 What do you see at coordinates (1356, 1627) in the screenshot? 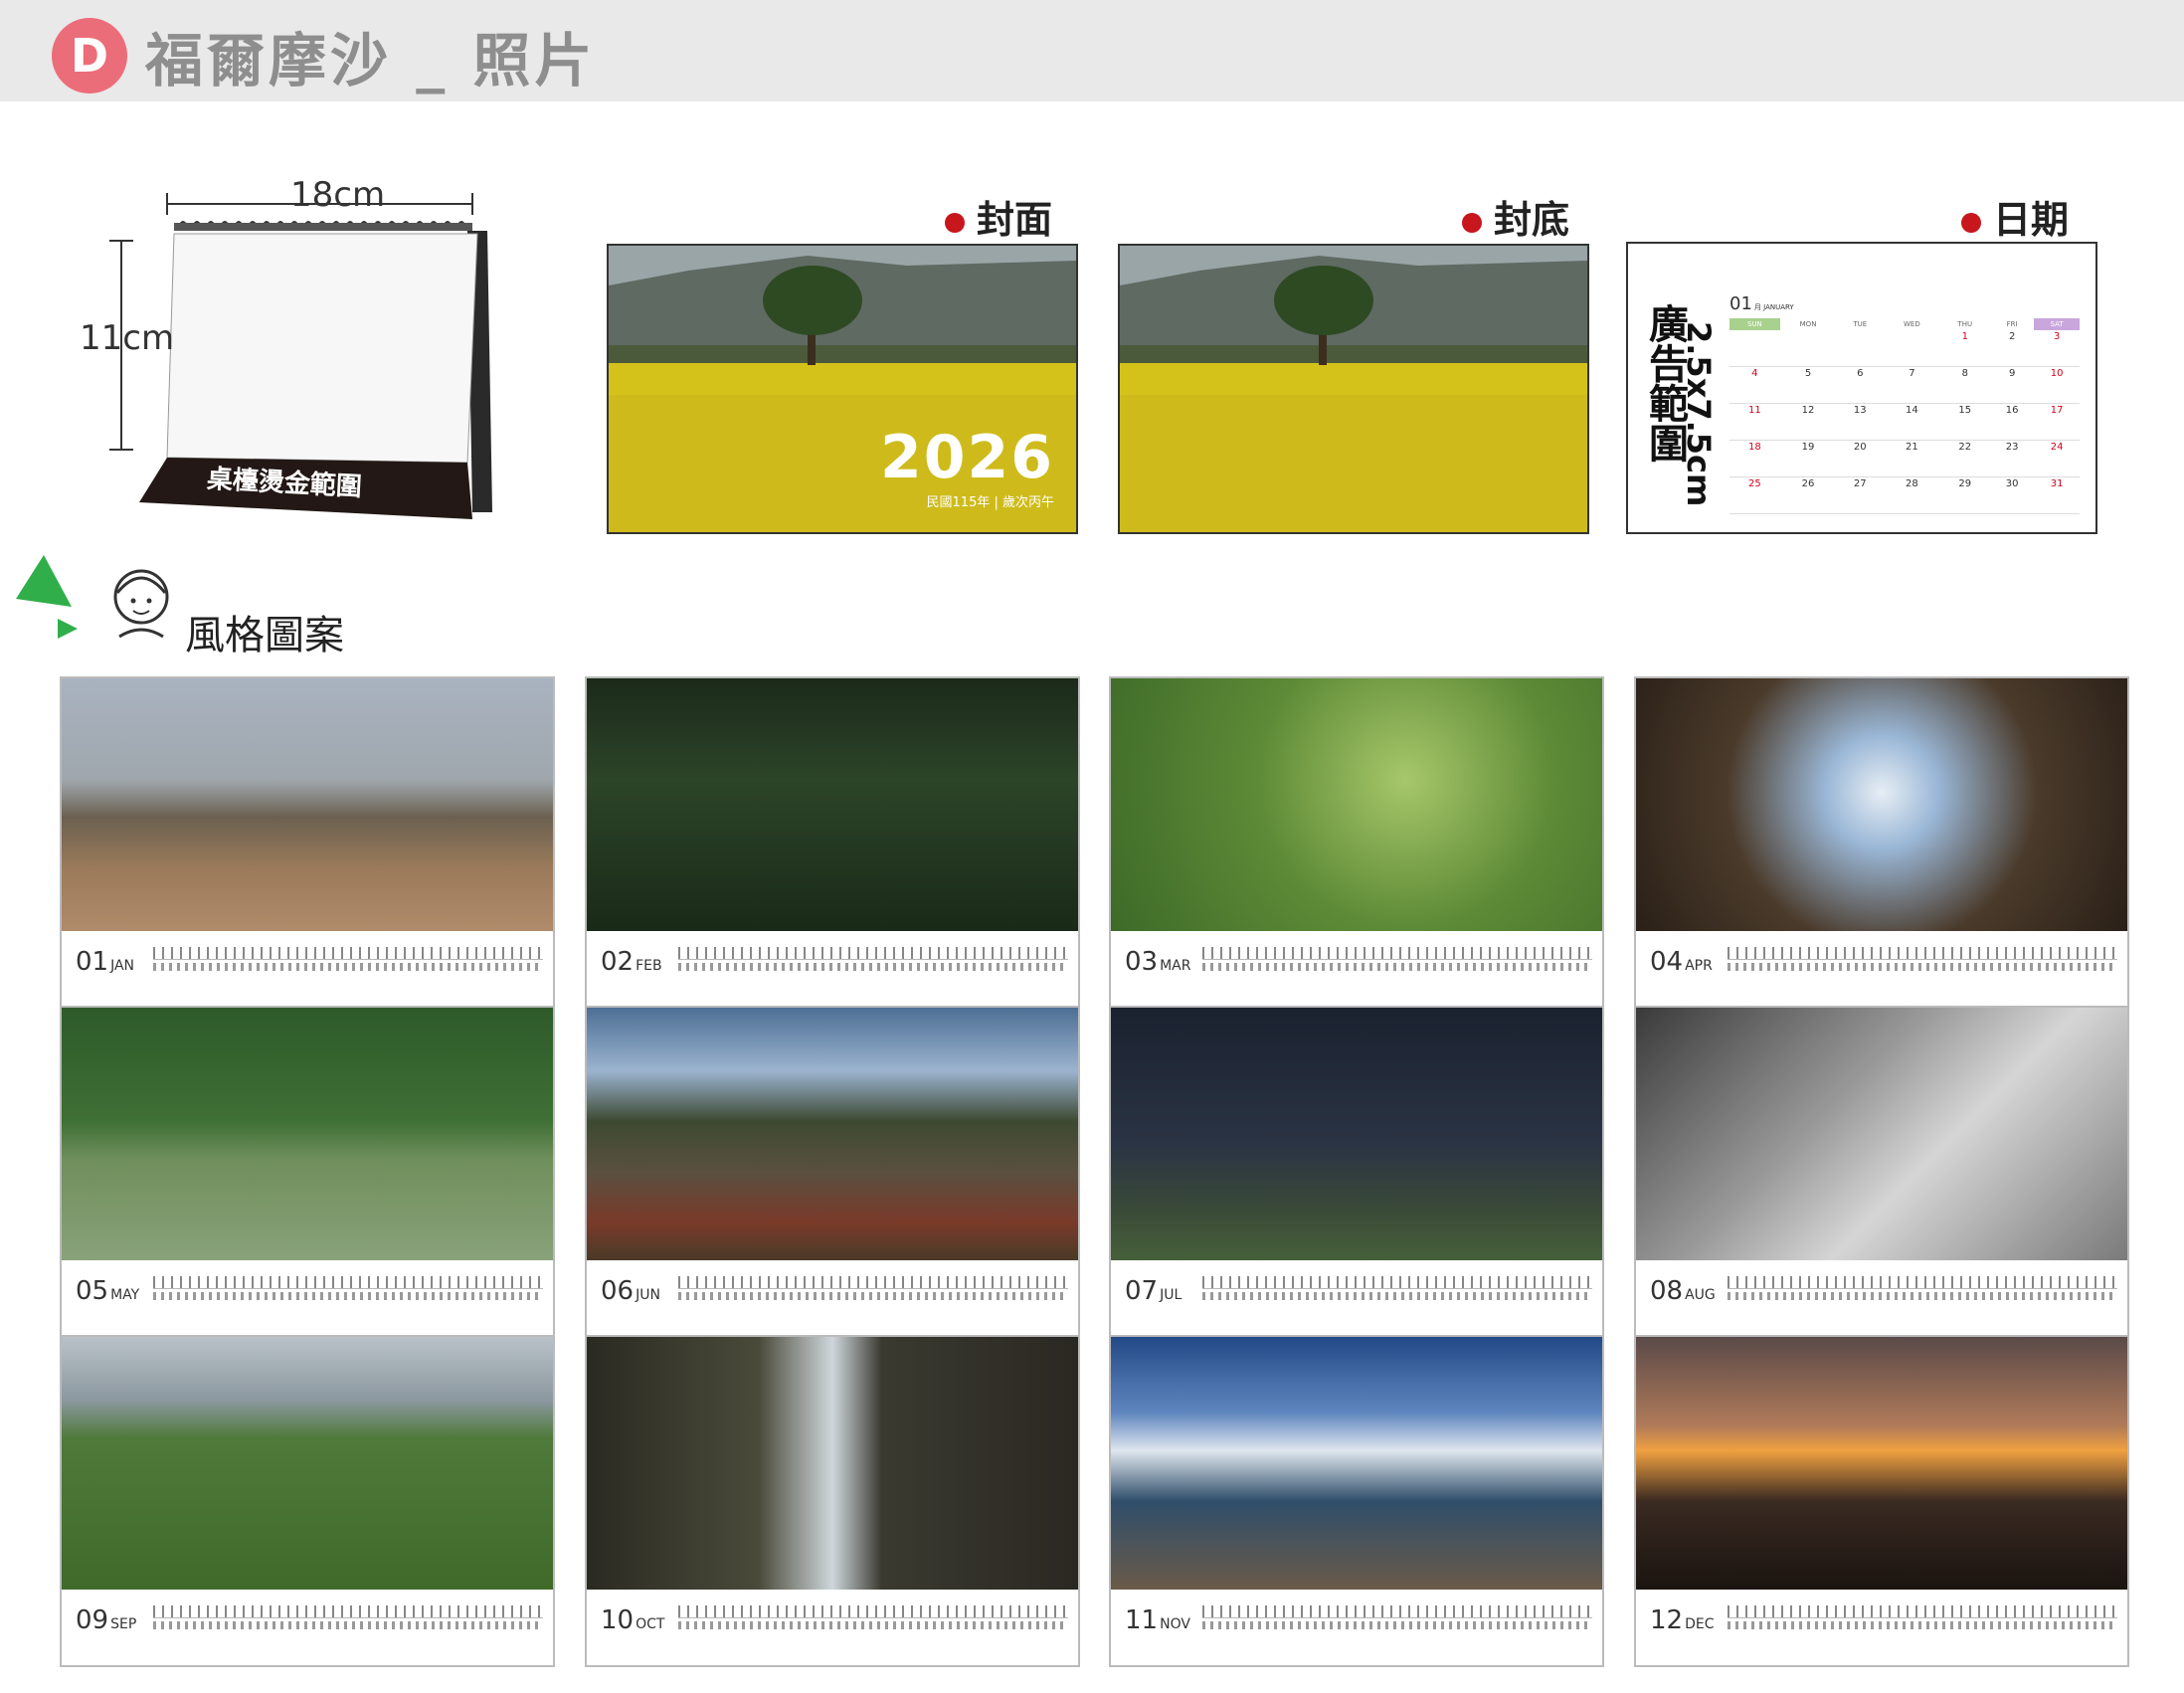
I see `month-strip: 11 NOV` at bounding box center [1356, 1627].